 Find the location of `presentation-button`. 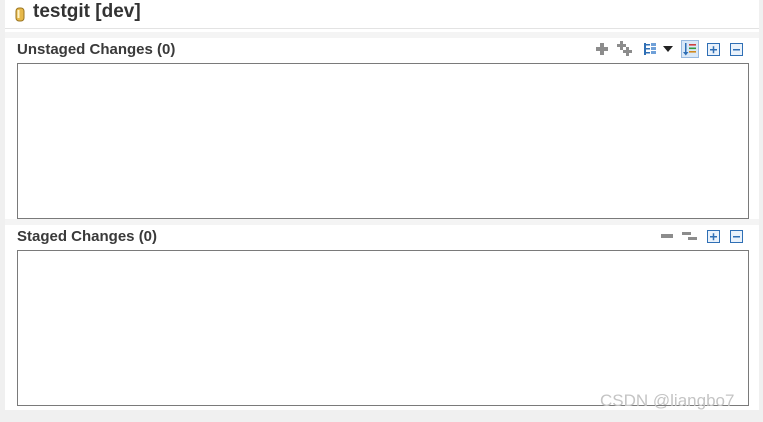

presentation-button is located at coordinates (650, 49).